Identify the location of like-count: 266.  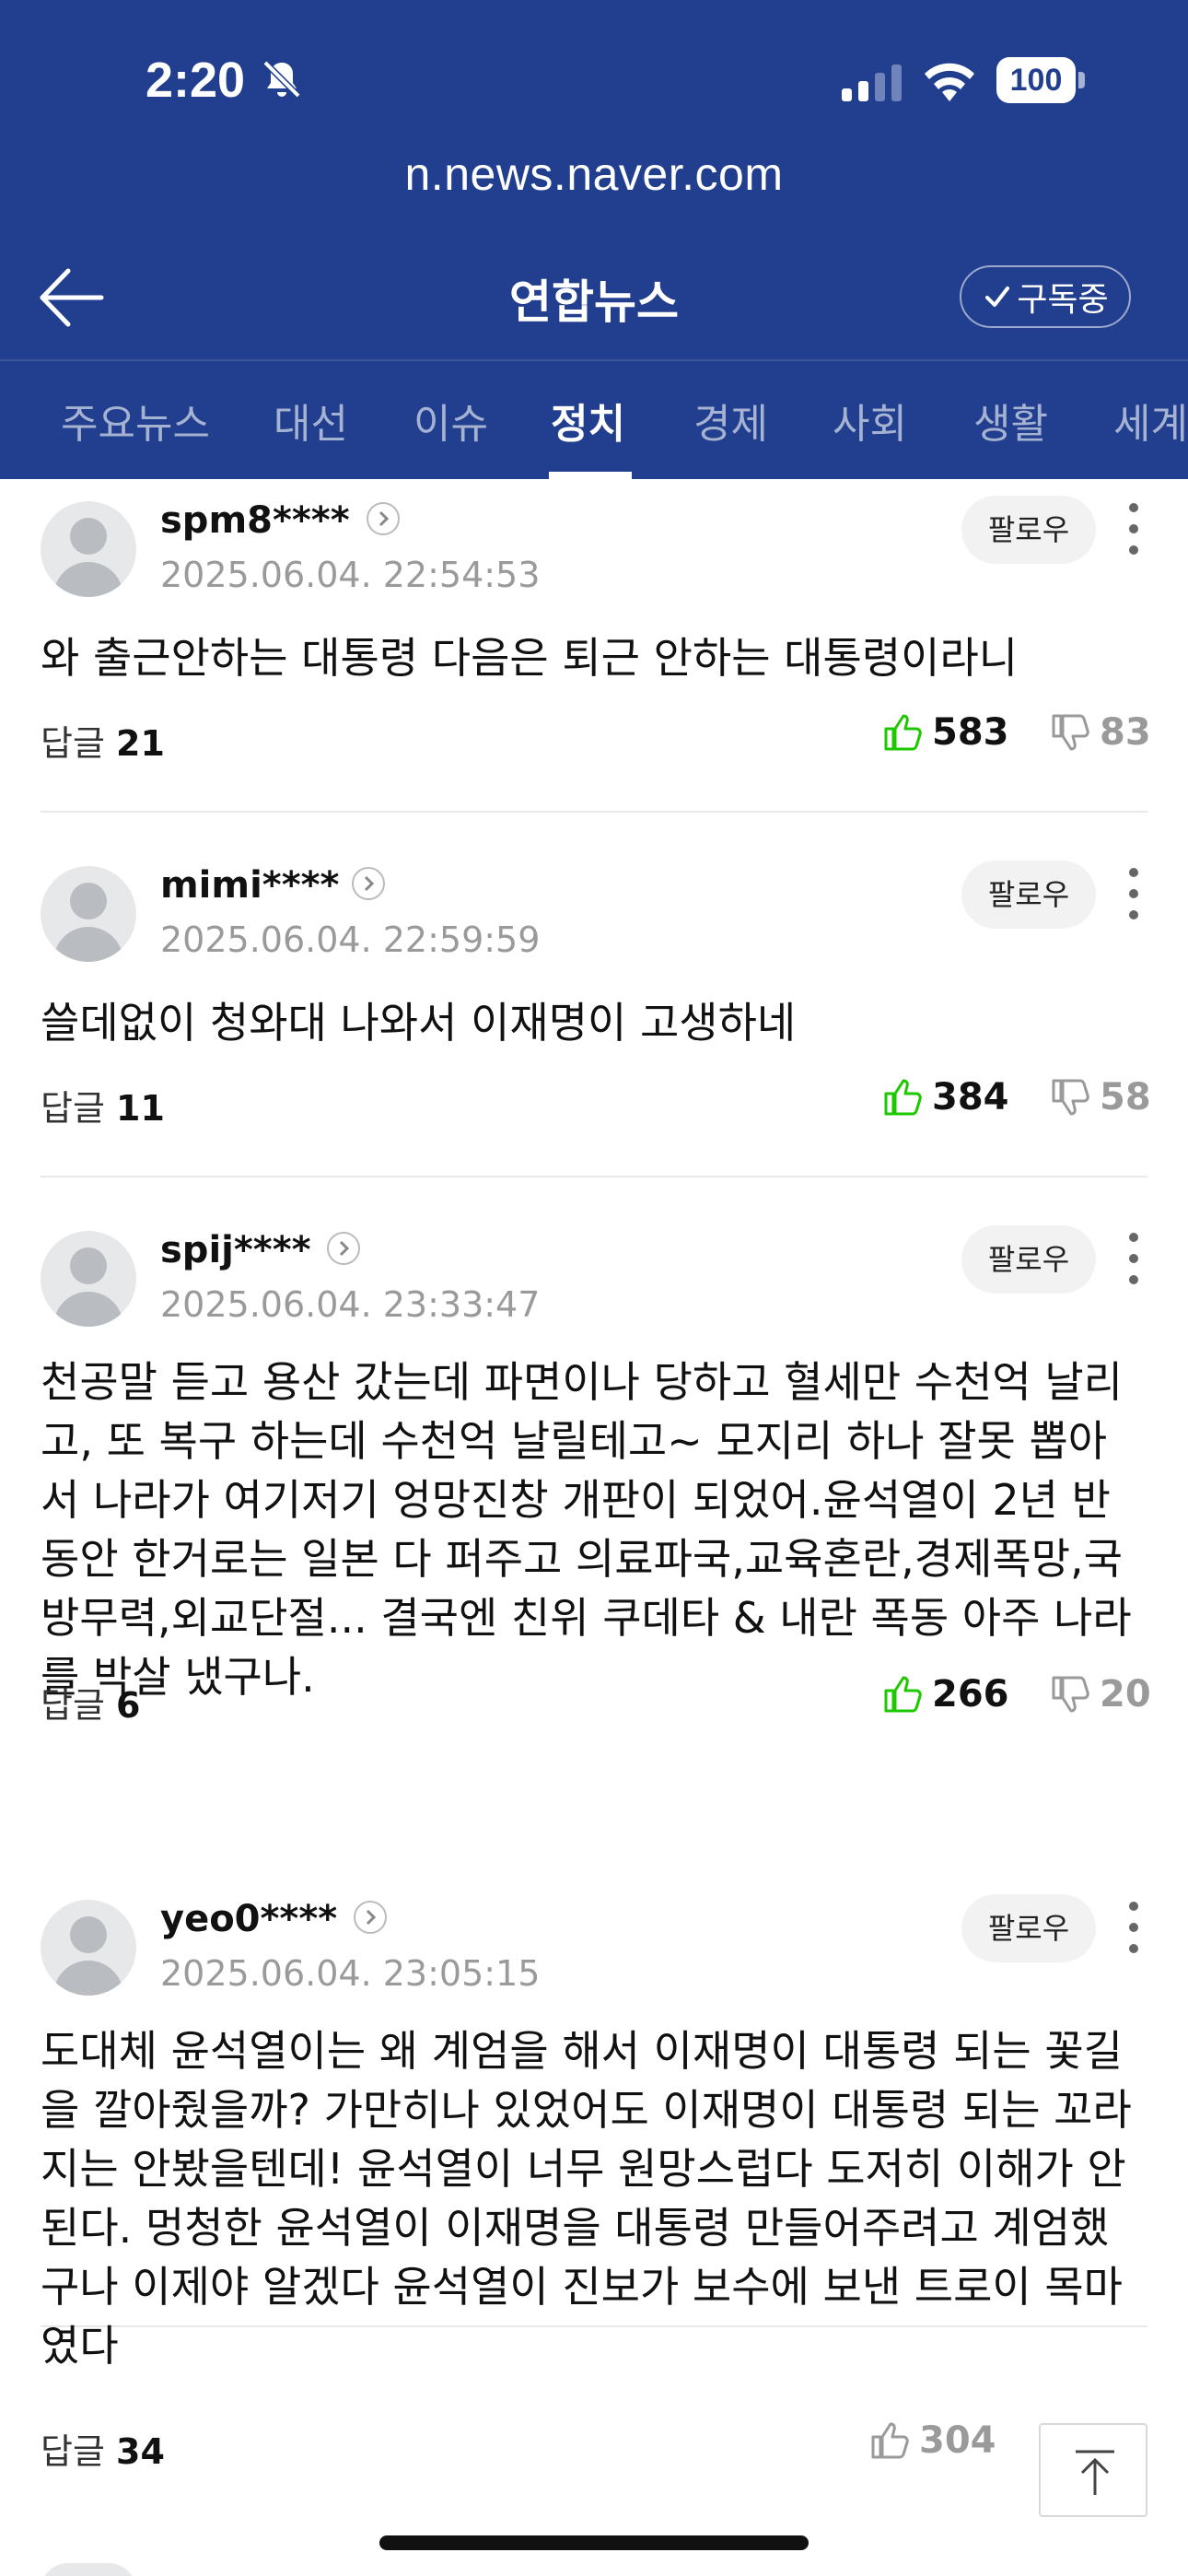
(970, 1694).